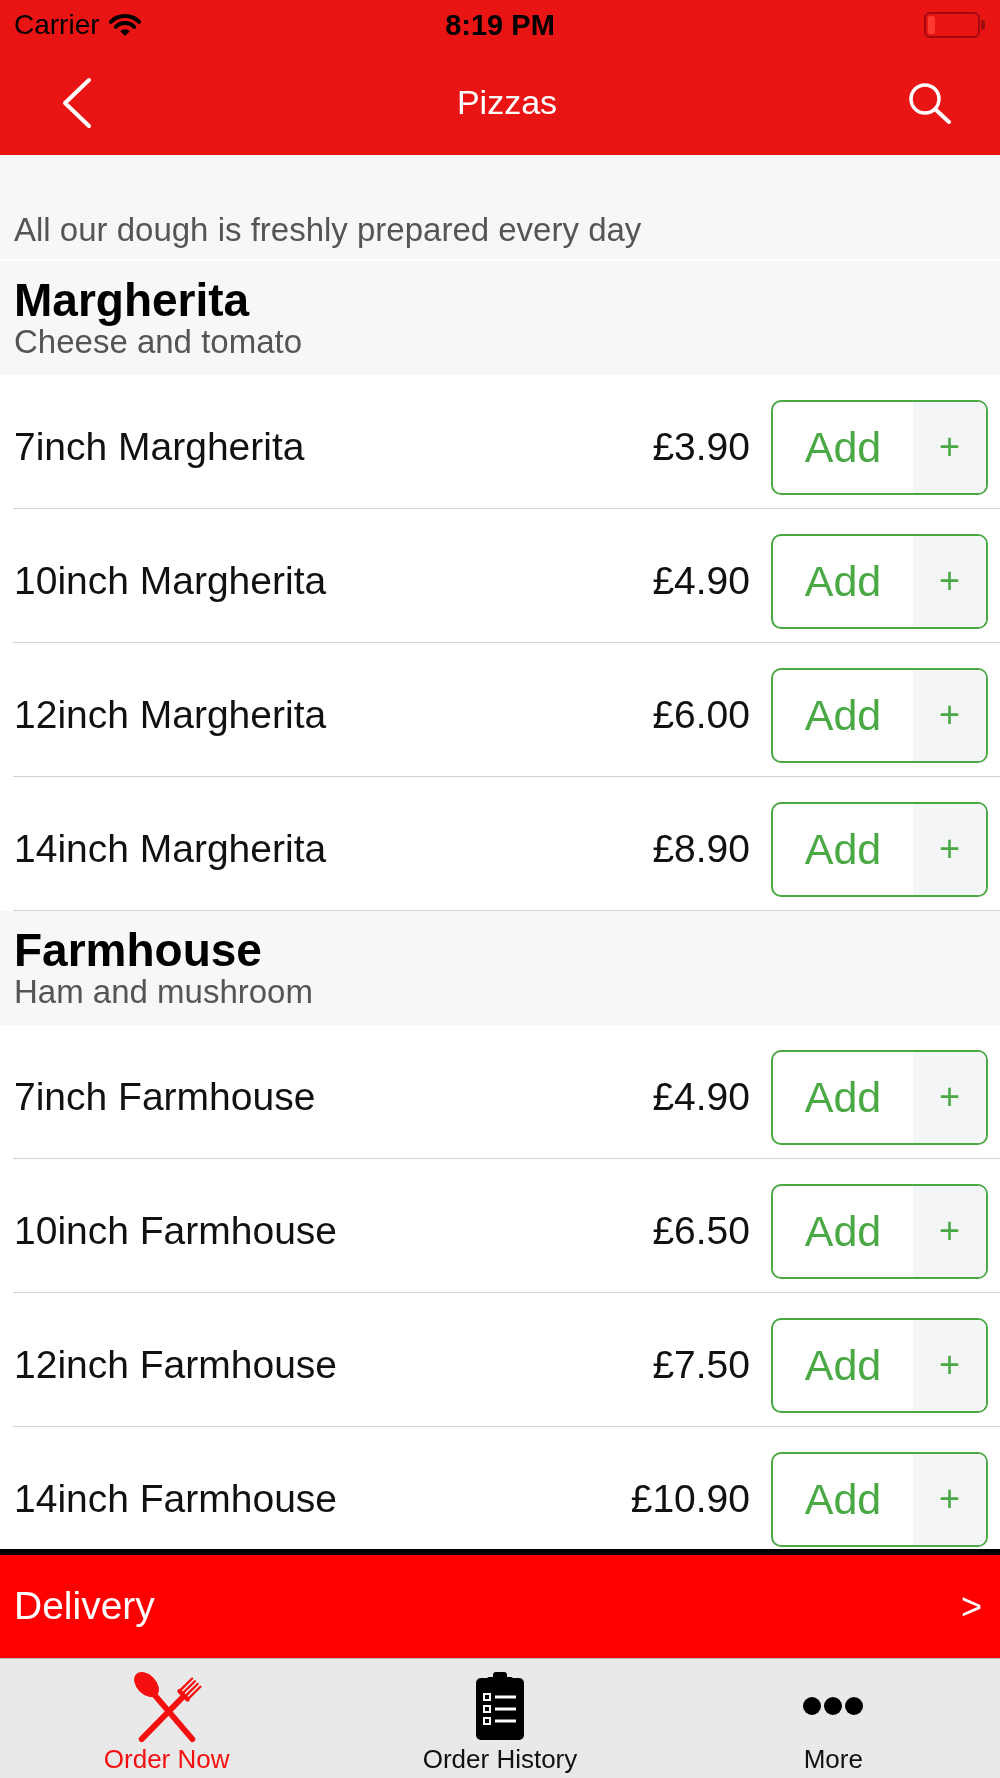 This screenshot has height=1778, width=1000. I want to click on item-name: 14inch Farmhouse, so click(175, 1499).